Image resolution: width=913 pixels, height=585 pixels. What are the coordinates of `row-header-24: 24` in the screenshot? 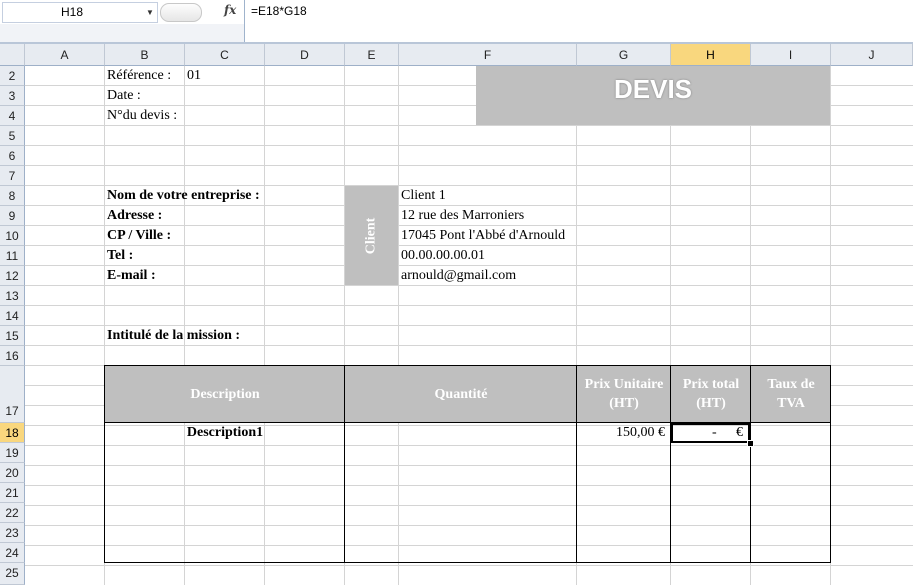 It's located at (12, 553).